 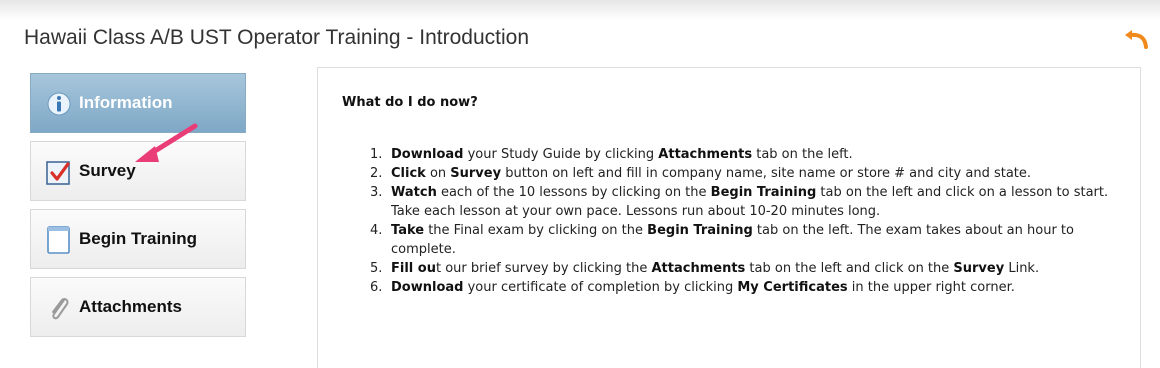 I want to click on step-text: tab on the left and click on the, so click(x=849, y=268).